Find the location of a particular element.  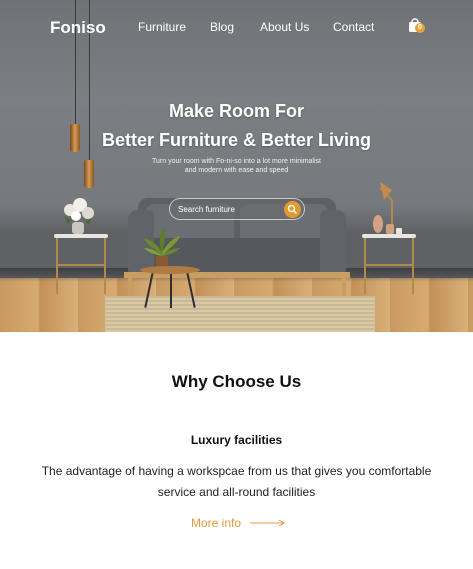

arrow-right-icon is located at coordinates (268, 523).